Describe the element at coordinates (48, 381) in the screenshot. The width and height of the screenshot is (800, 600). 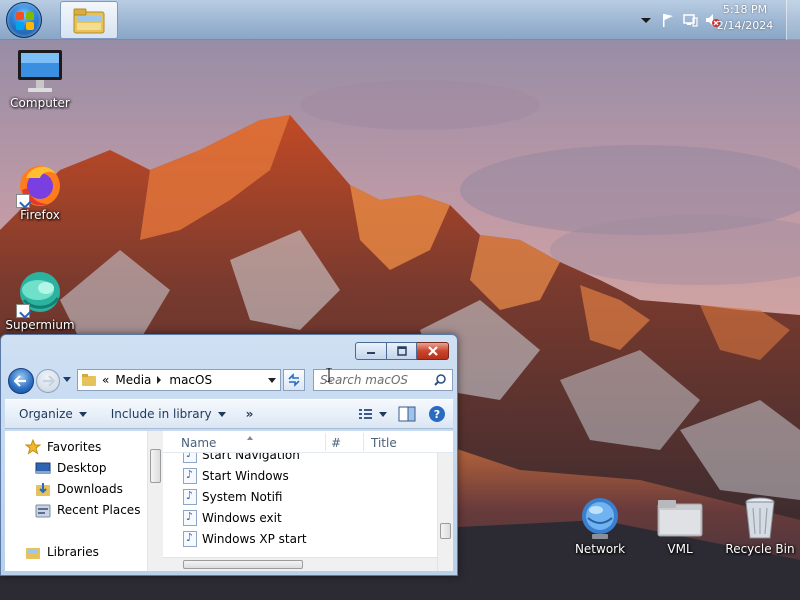
I see `forward-button` at that location.